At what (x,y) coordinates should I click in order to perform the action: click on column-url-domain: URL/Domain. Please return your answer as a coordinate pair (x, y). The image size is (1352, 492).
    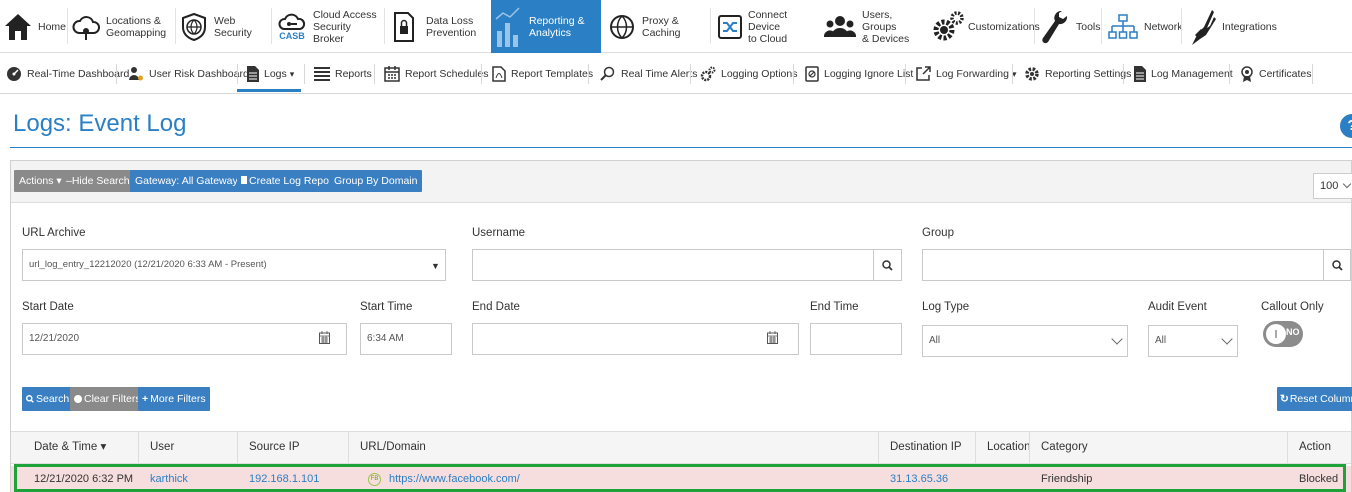
    Looking at the image, I should click on (387, 447).